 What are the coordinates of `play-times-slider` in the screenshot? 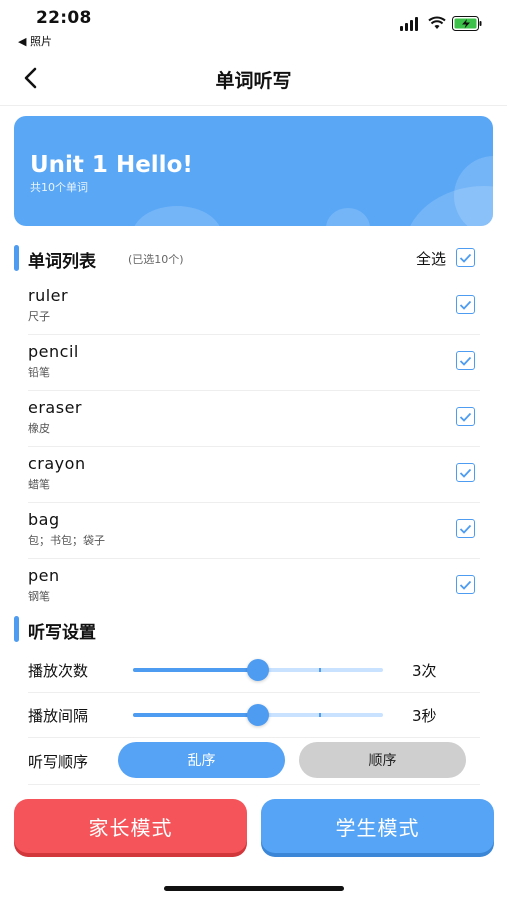 It's located at (258, 670).